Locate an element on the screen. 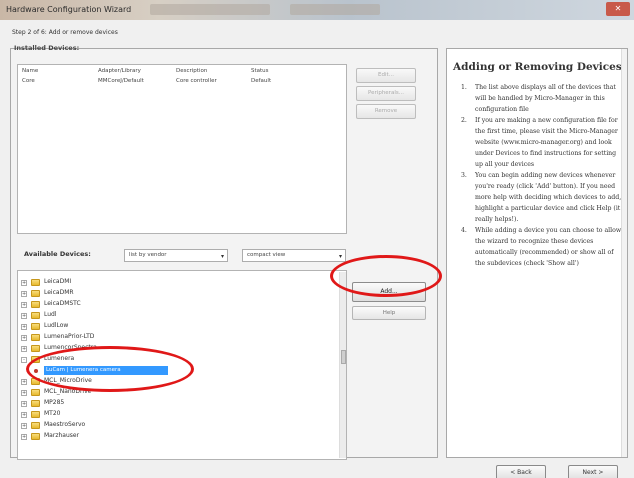 Image resolution: width=634 pixels, height=478 pixels. tree-item-label: LumencorSpectra is located at coordinates (70, 347).